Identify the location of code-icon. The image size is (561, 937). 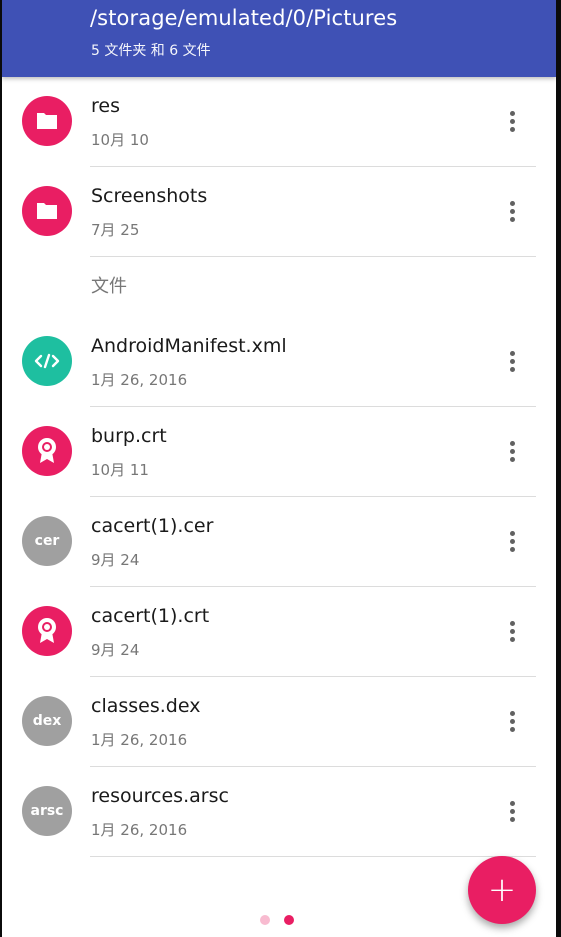
(47, 361).